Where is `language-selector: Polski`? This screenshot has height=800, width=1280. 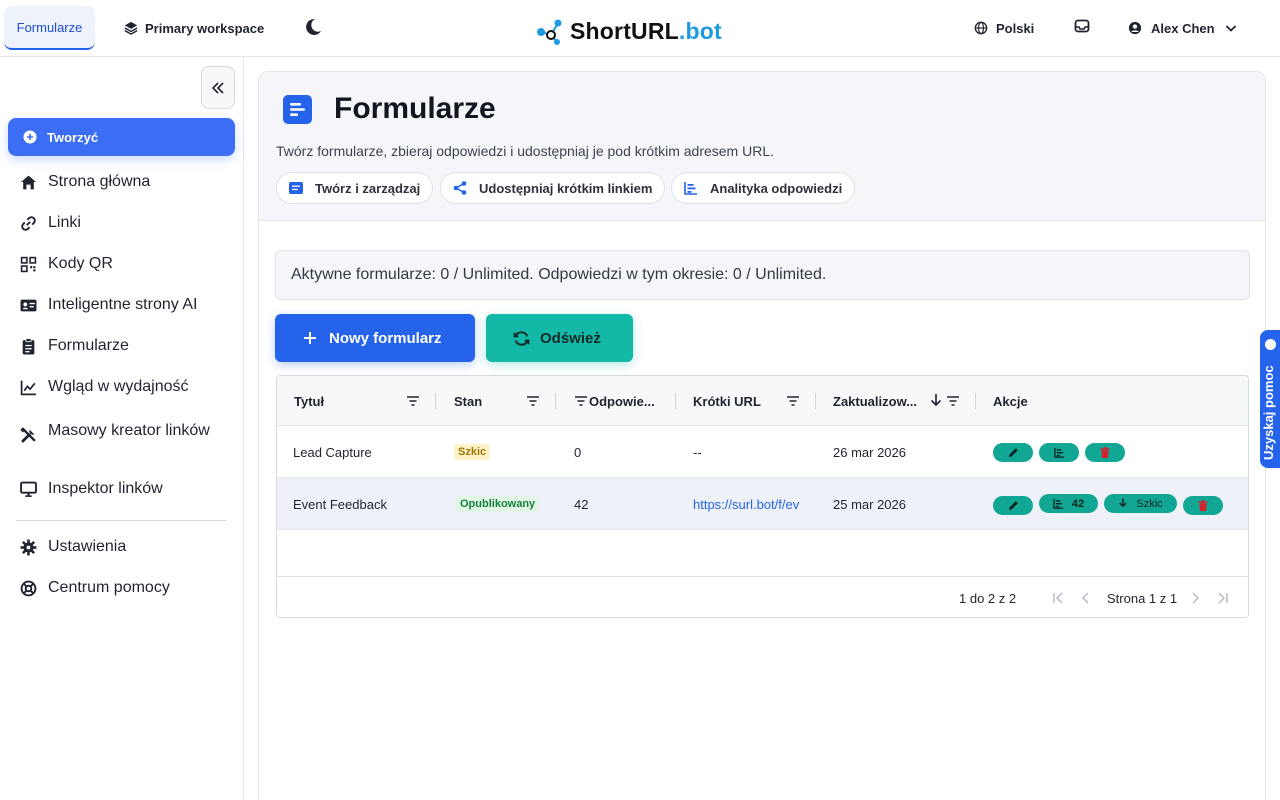
language-selector: Polski is located at coordinates (1004, 28).